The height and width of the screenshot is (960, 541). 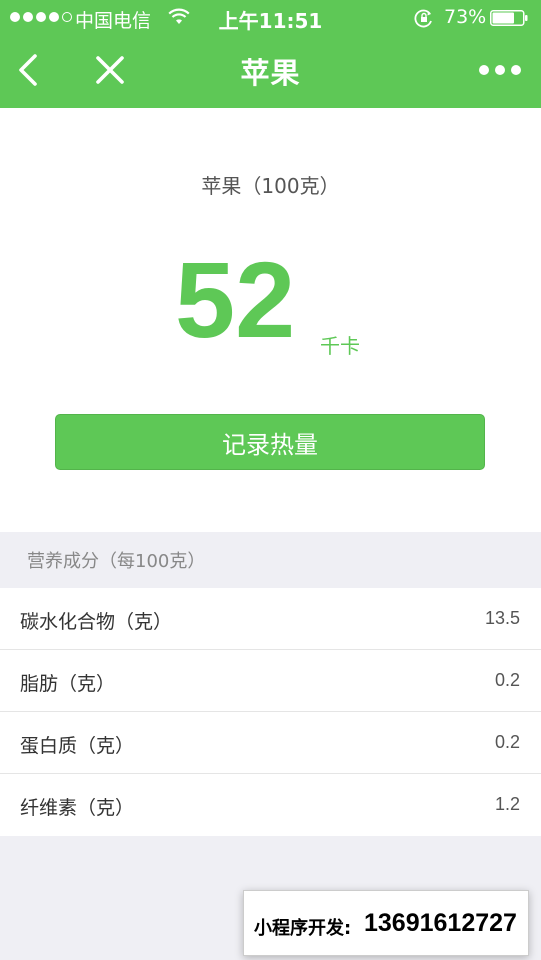 I want to click on nutrition-value: 13.5, so click(x=502, y=618).